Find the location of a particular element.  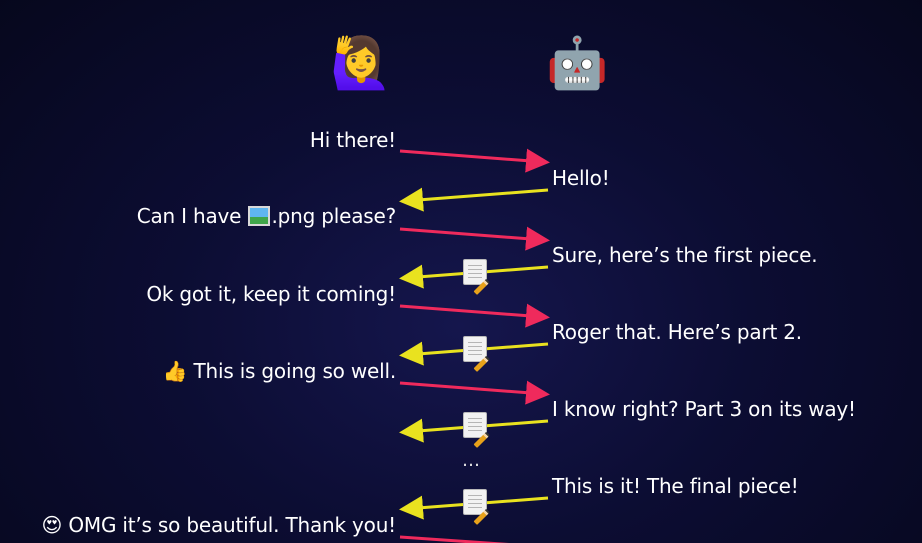

bot-message: Sure, here’s the first piece. is located at coordinates (685, 255).